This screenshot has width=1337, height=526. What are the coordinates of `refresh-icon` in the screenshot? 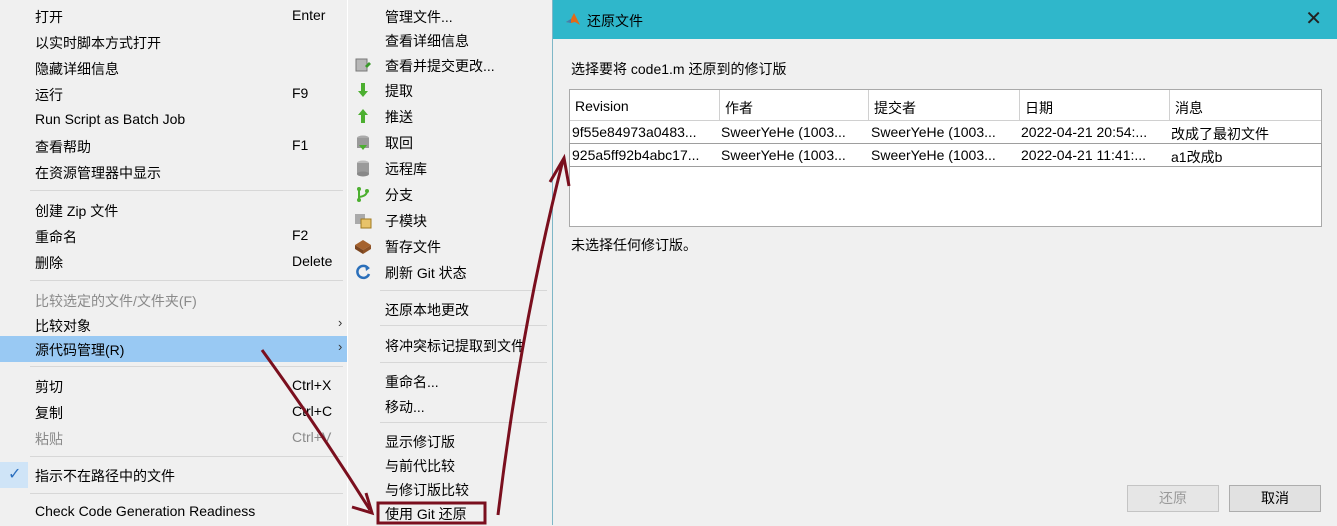 It's located at (363, 272).